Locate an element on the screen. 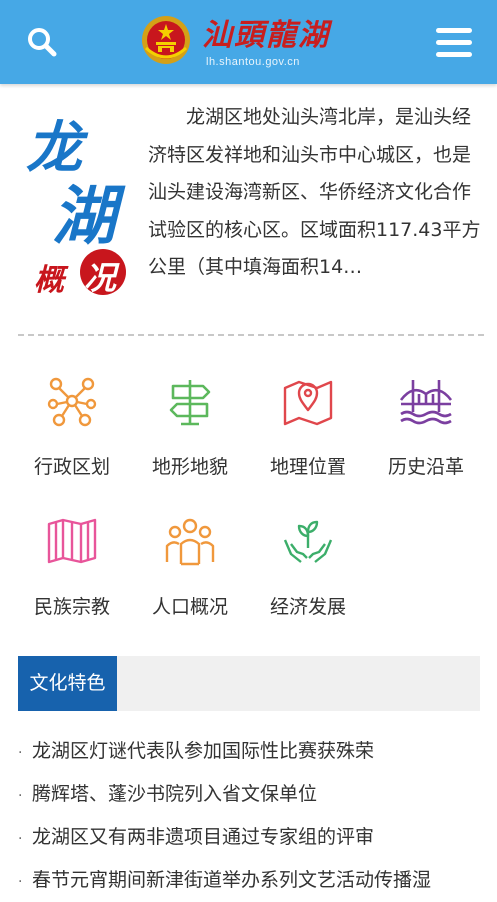 This screenshot has height=902, width=497. news-item: · 龙湖区又有两非遗项目通过专家组的评审 is located at coordinates (249, 837).